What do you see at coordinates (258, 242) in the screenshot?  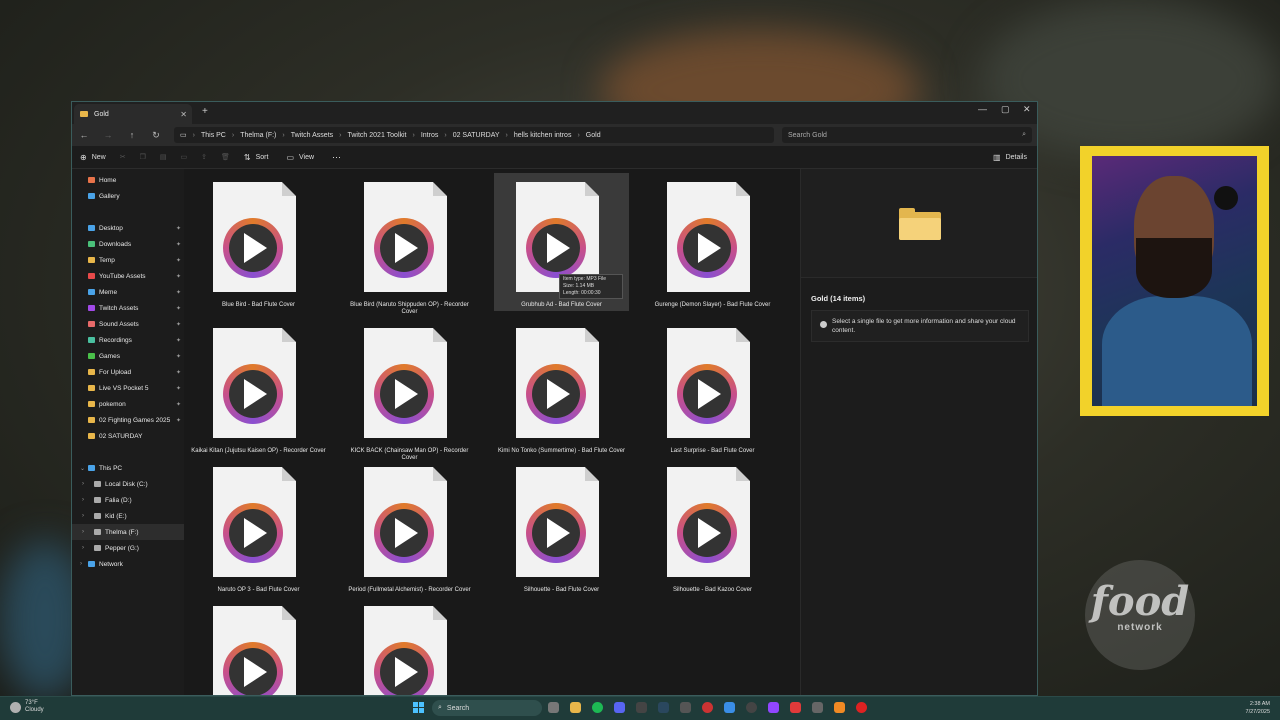 I see `file-tile: Blue Bird - Bad Flute Cover` at bounding box center [258, 242].